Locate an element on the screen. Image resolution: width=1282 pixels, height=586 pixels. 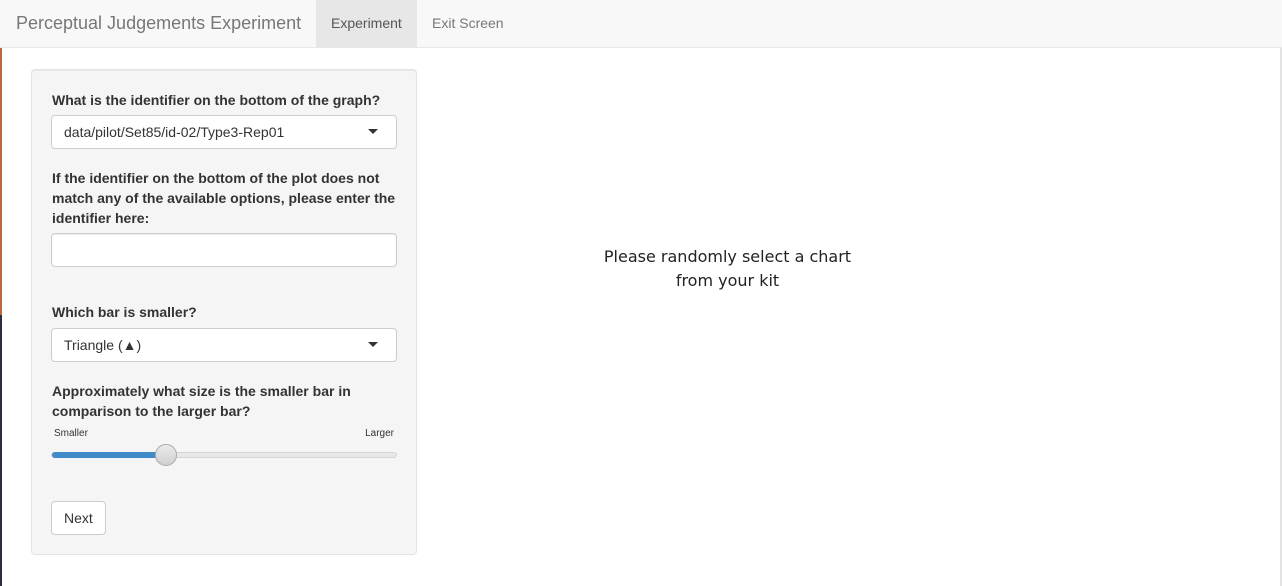
window-edge-left is located at coordinates (1, 293).